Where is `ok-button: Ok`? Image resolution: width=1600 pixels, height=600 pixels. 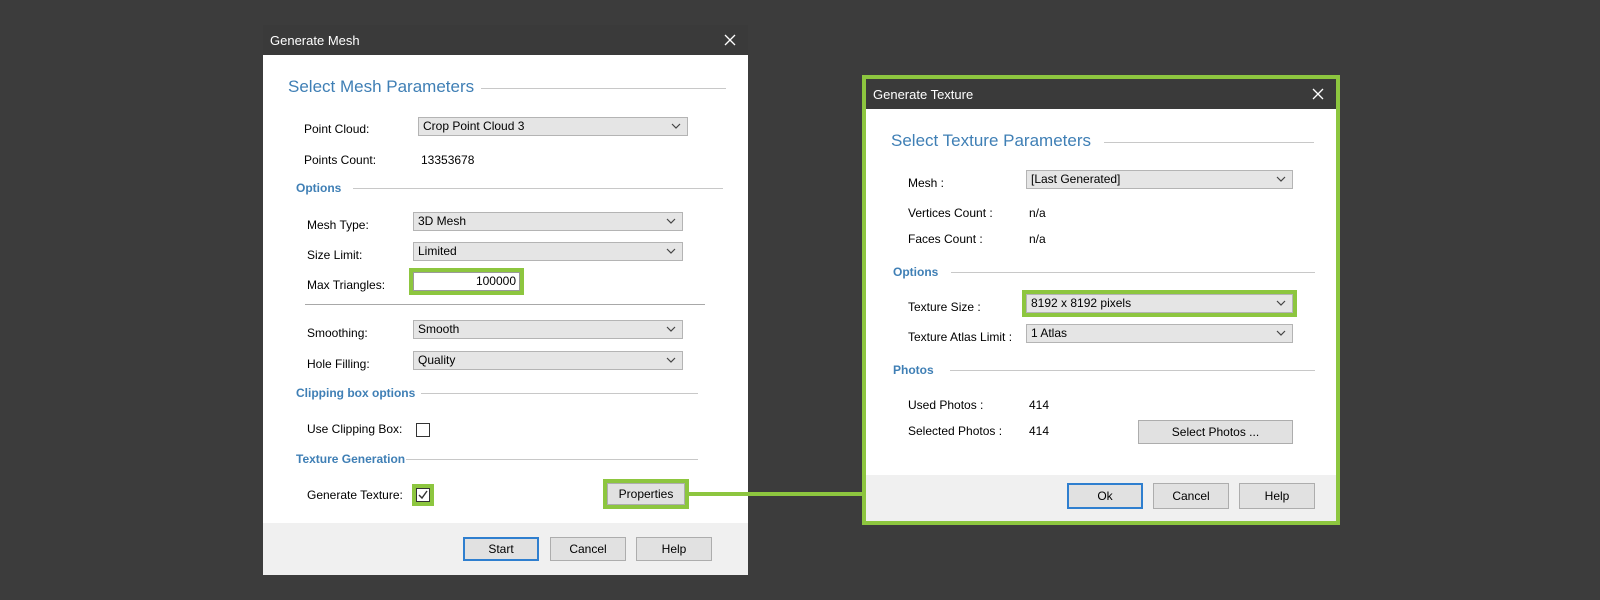
ok-button: Ok is located at coordinates (1105, 496).